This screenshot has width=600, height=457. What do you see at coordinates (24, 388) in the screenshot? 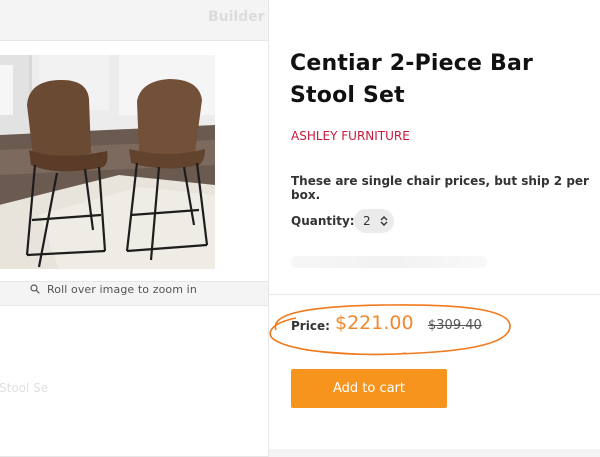
I see `faded-label: Stool Se` at bounding box center [24, 388].